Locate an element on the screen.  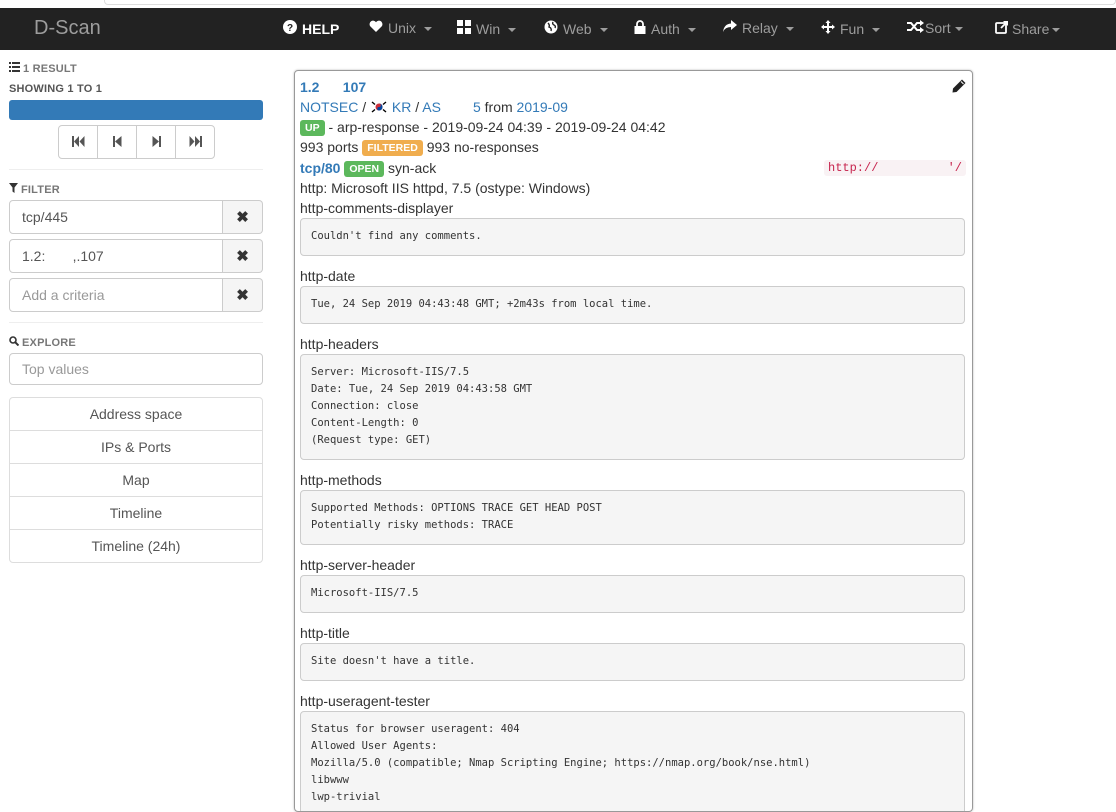
script-name: http-methods is located at coordinates (341, 480).